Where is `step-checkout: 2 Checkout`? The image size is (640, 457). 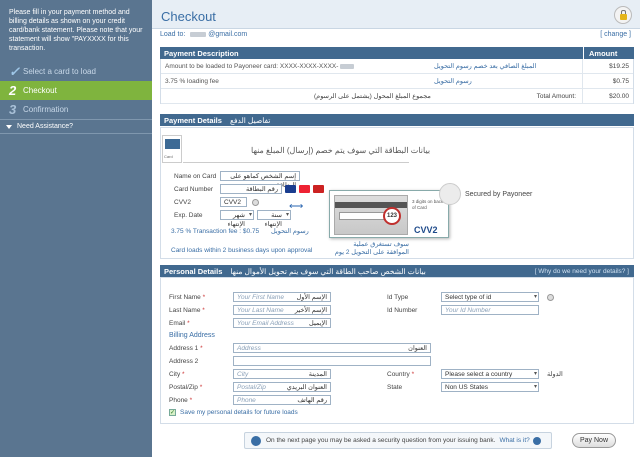
step-checkout: 2 Checkout is located at coordinates (76, 90).